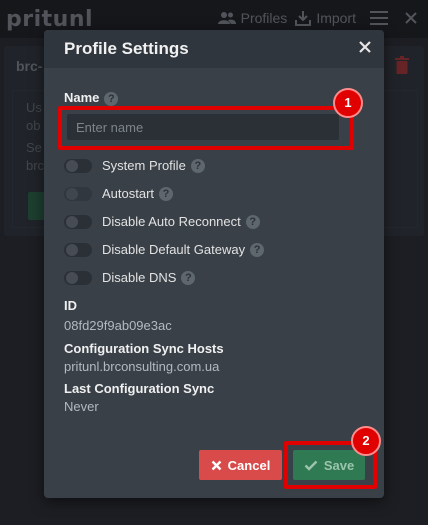 This screenshot has height=525, width=428. I want to click on highlight-box-name-input, so click(206, 128).